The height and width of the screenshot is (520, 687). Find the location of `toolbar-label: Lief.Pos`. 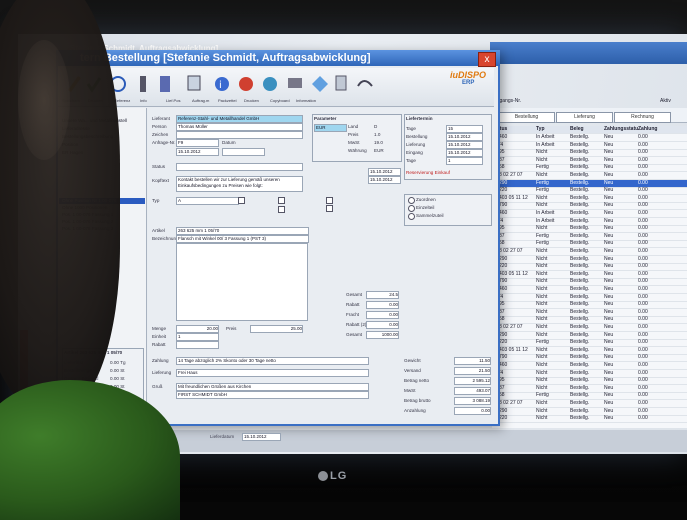

toolbar-label: Lief.Pos is located at coordinates (173, 100).